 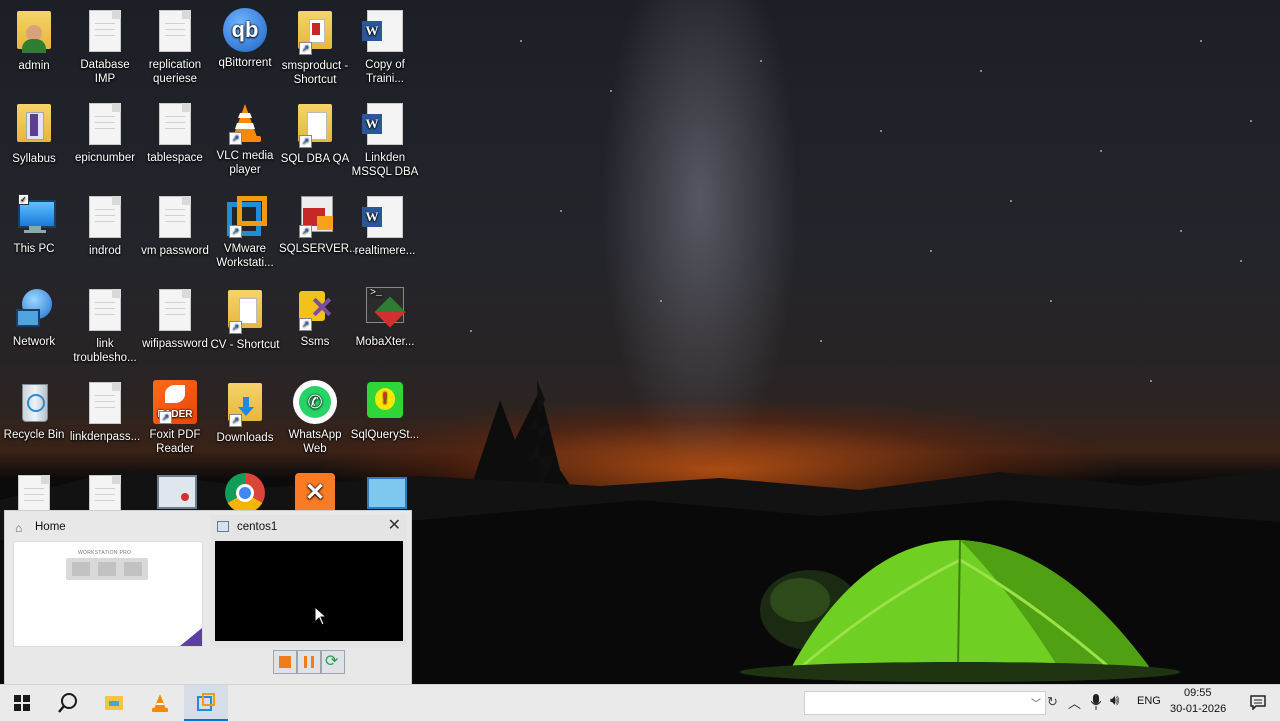 I want to click on desktop-icon-ssms: ↗ Ssms, so click(x=315, y=318).